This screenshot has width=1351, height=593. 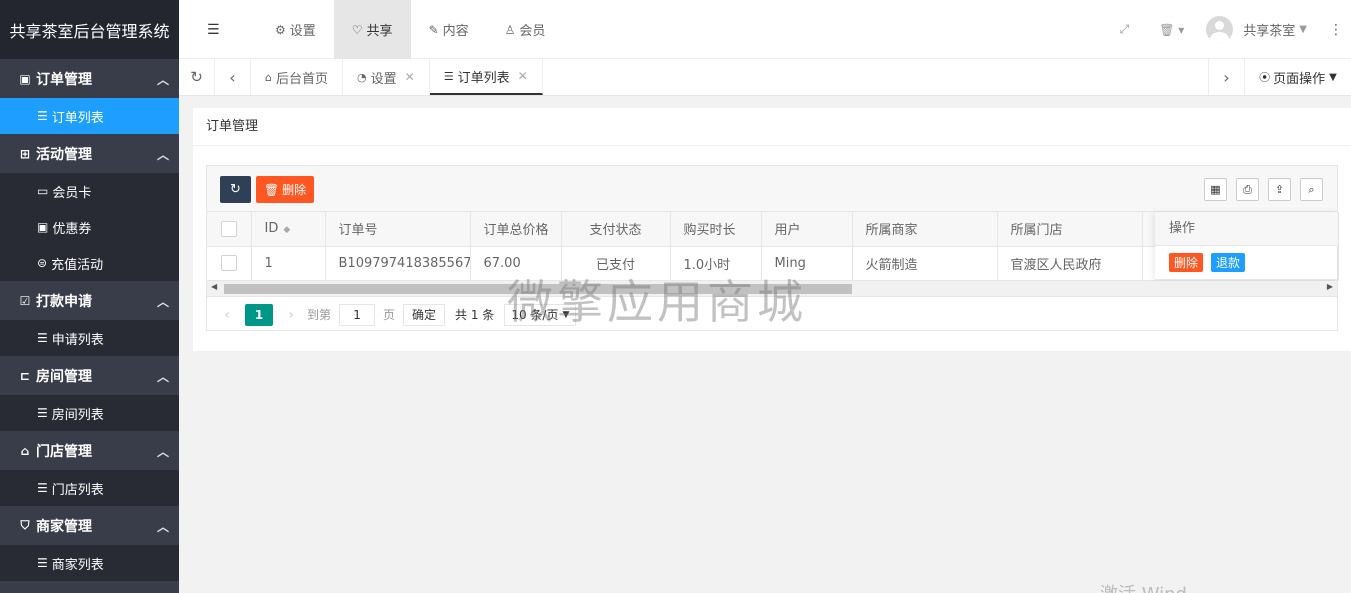 I want to click on page-label: 页, so click(x=389, y=315).